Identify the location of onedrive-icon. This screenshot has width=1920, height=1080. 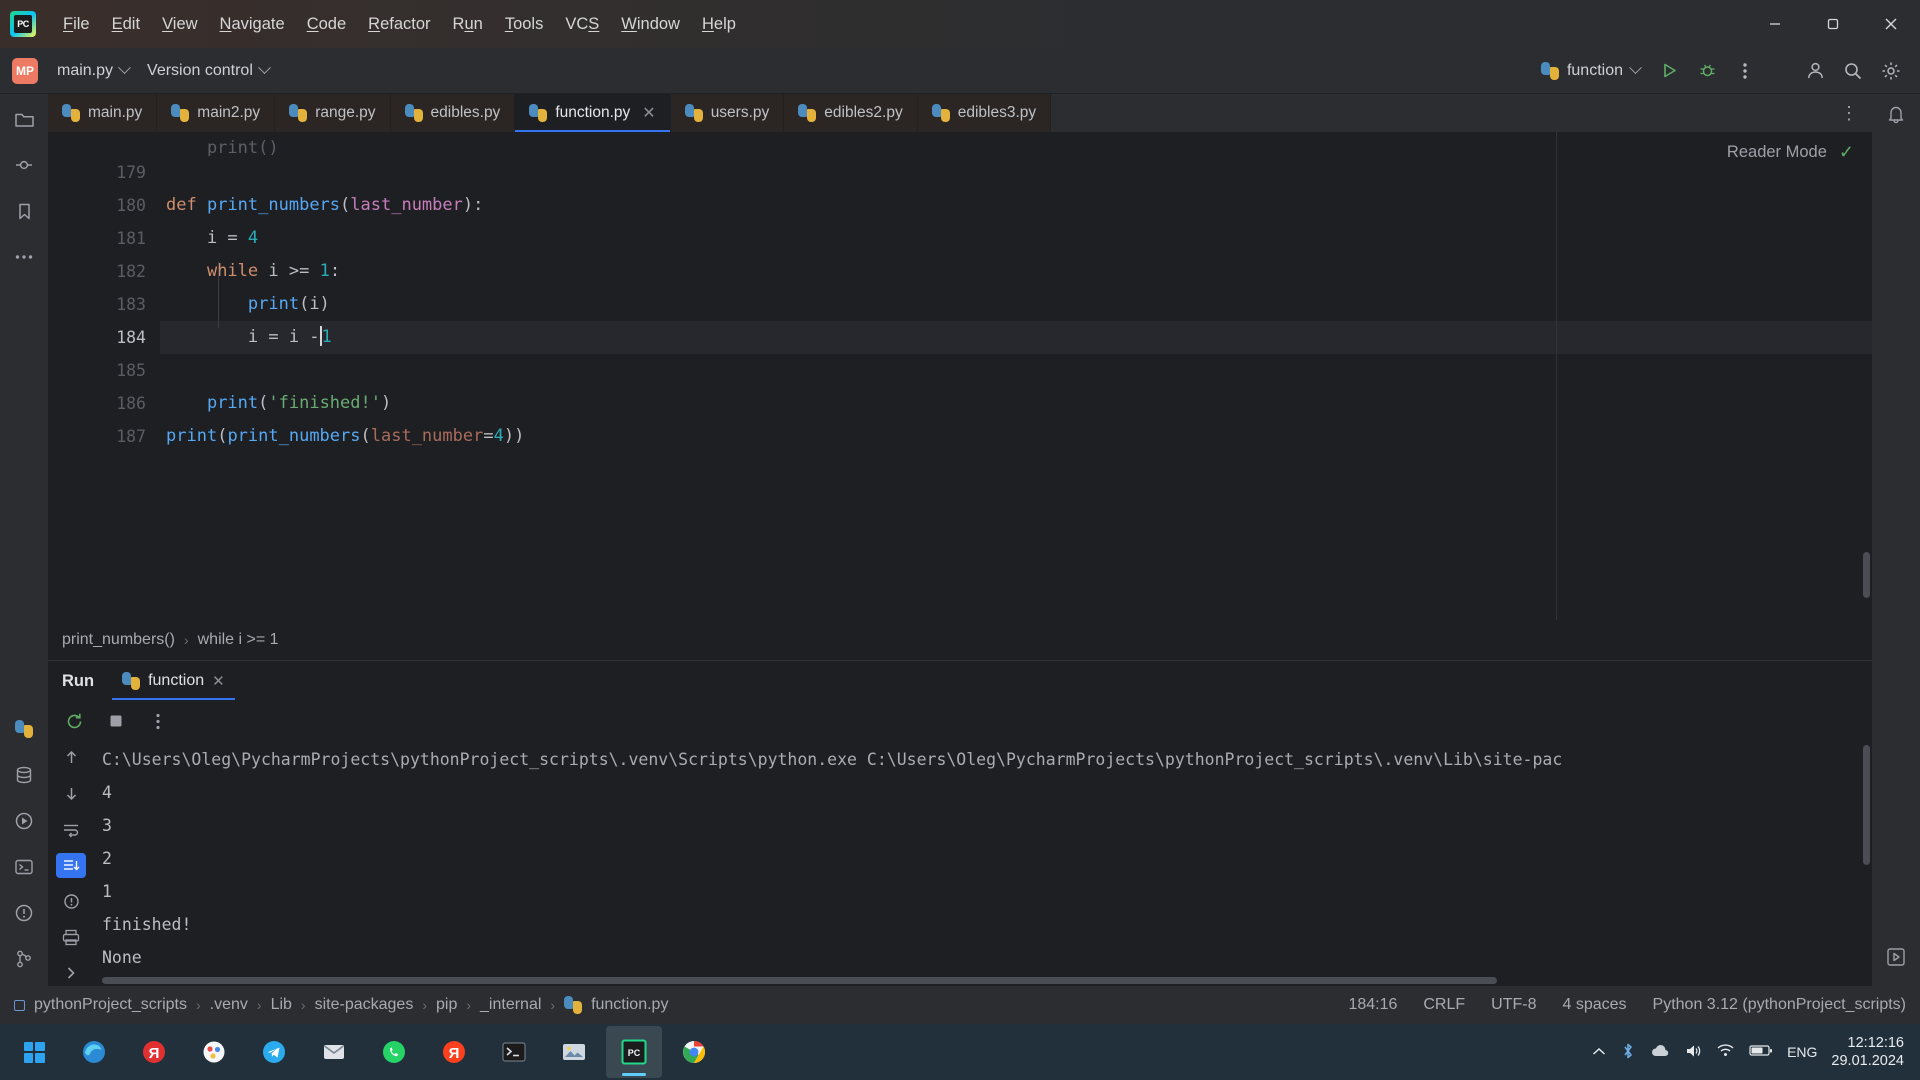
(1660, 1052).